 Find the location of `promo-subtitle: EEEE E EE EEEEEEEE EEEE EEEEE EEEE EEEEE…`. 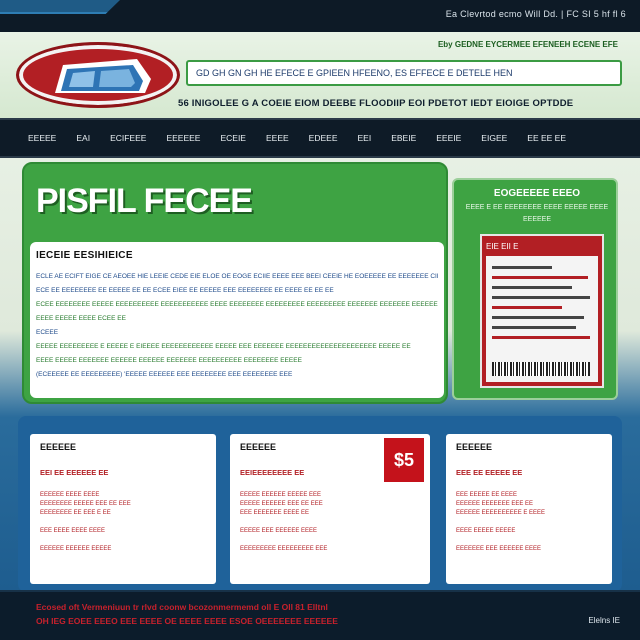

promo-subtitle: EEEE E EE EEEEEEEE EEEE EEEEE EEEE EEEEE… is located at coordinates (537, 213).